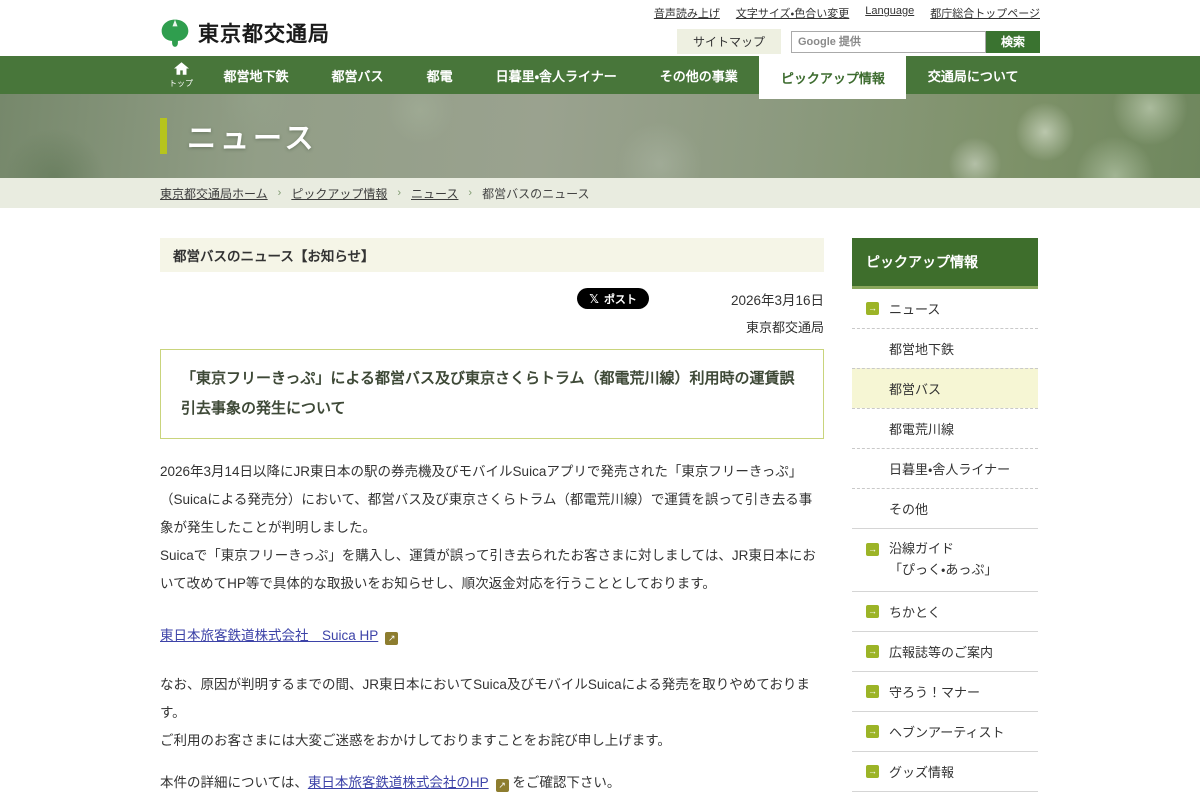  What do you see at coordinates (357, 75) in the screenshot?
I see `nav-item-bus: 都営バス` at bounding box center [357, 75].